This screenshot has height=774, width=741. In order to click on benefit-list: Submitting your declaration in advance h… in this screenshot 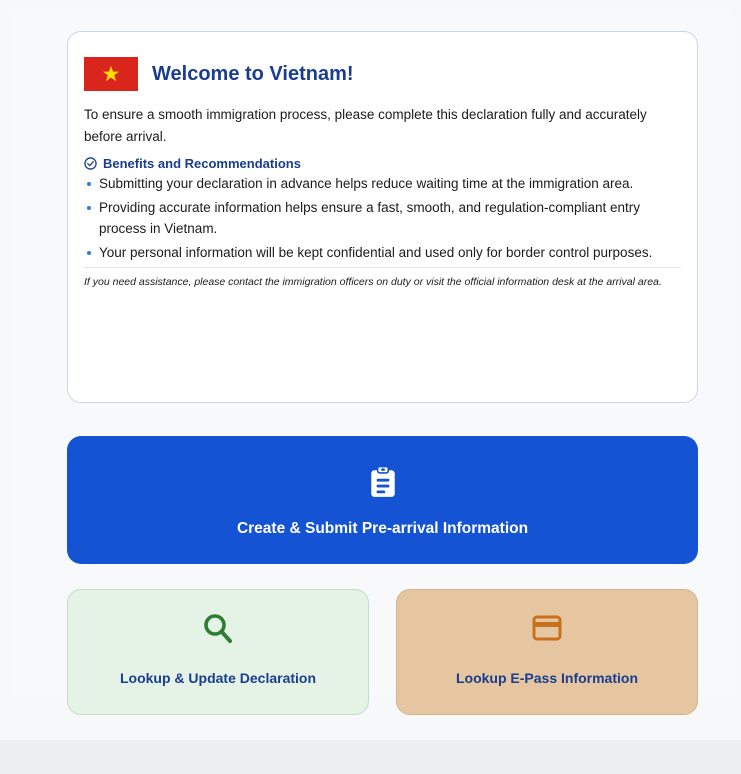, I will do `click(382, 218)`.